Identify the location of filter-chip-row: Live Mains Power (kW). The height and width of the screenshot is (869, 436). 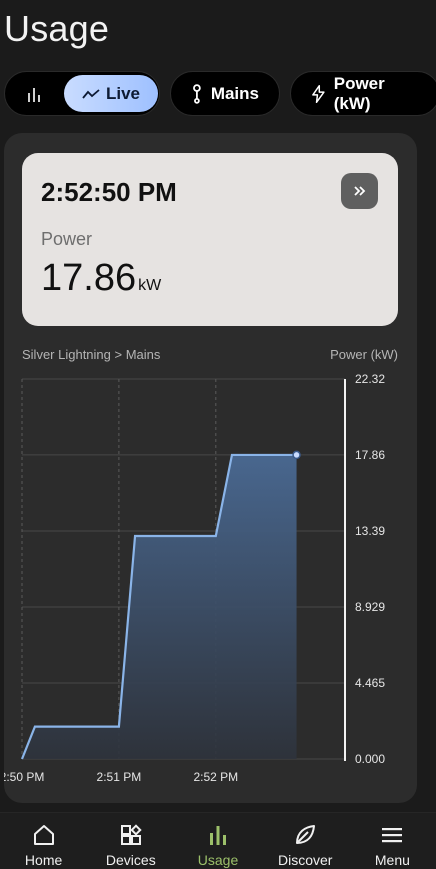
(220, 93).